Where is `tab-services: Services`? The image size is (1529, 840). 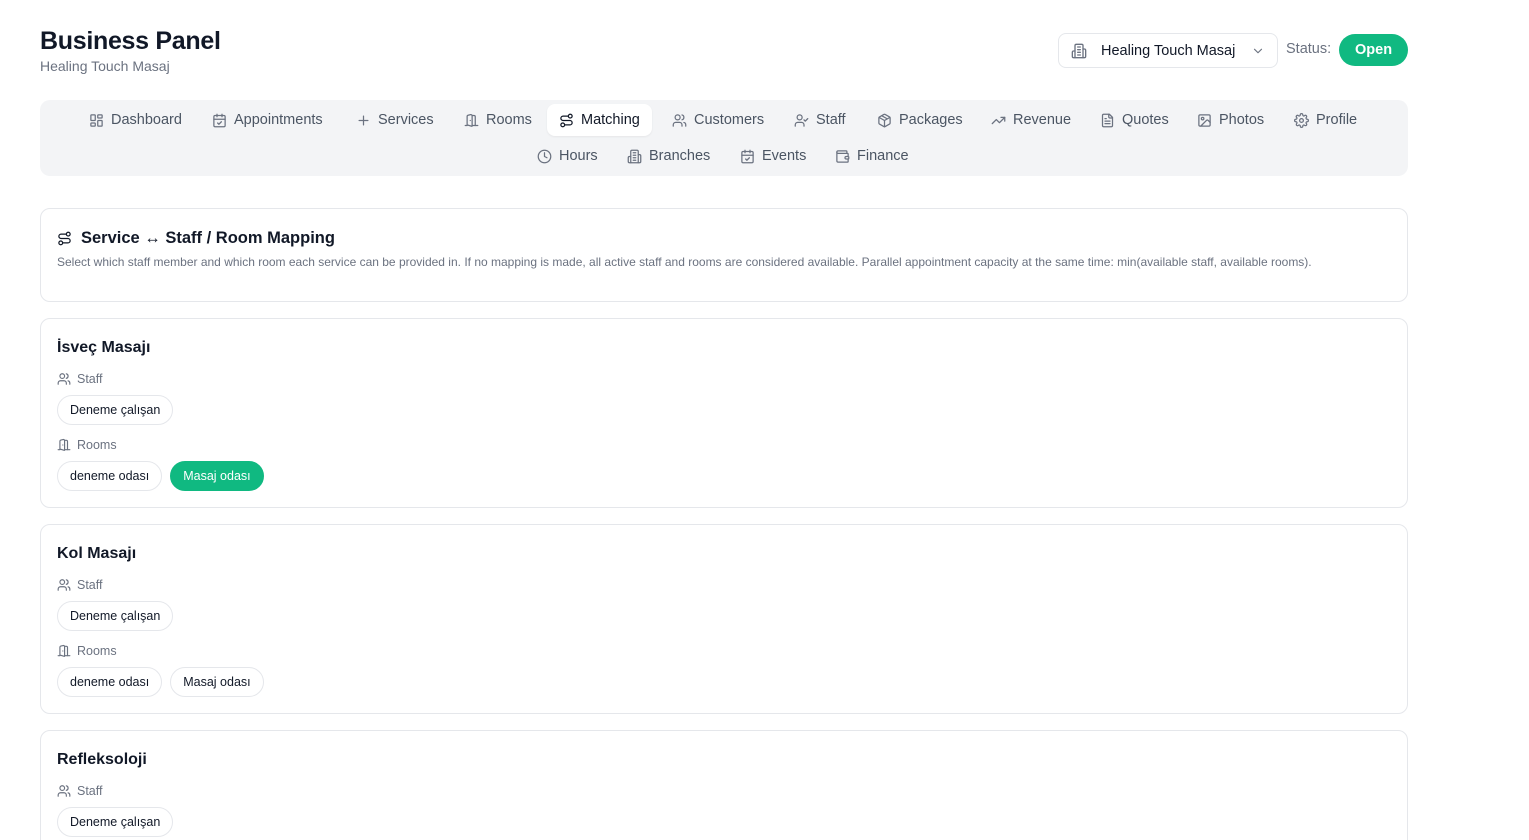
tab-services: Services is located at coordinates (395, 120).